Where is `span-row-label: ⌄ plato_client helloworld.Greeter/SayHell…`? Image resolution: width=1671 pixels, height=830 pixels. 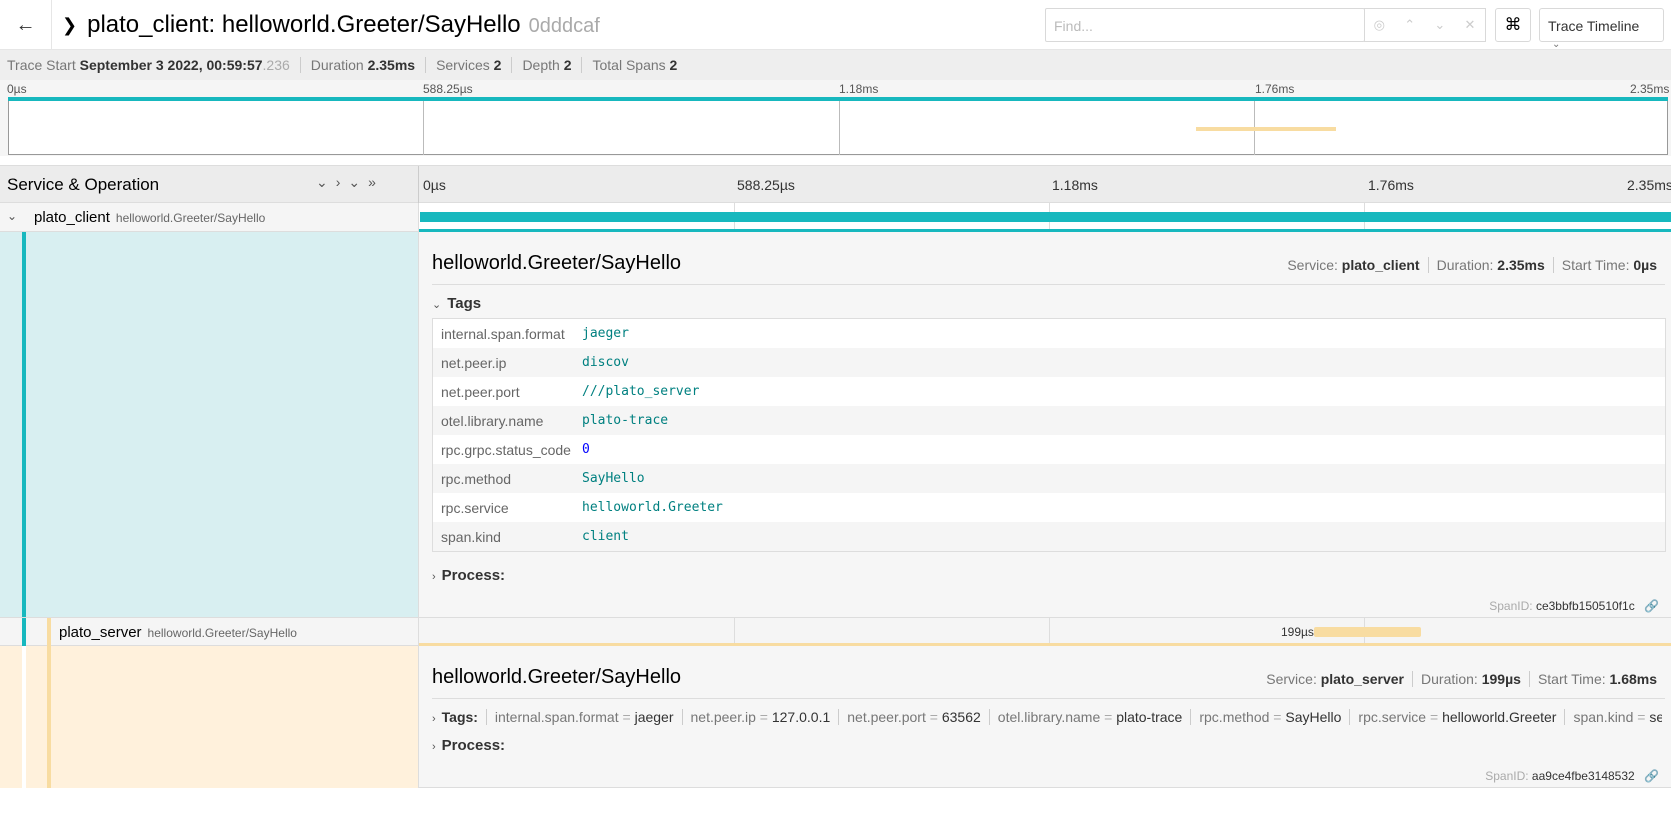 span-row-label: ⌄ plato_client helloworld.Greeter/SayHell… is located at coordinates (209, 217).